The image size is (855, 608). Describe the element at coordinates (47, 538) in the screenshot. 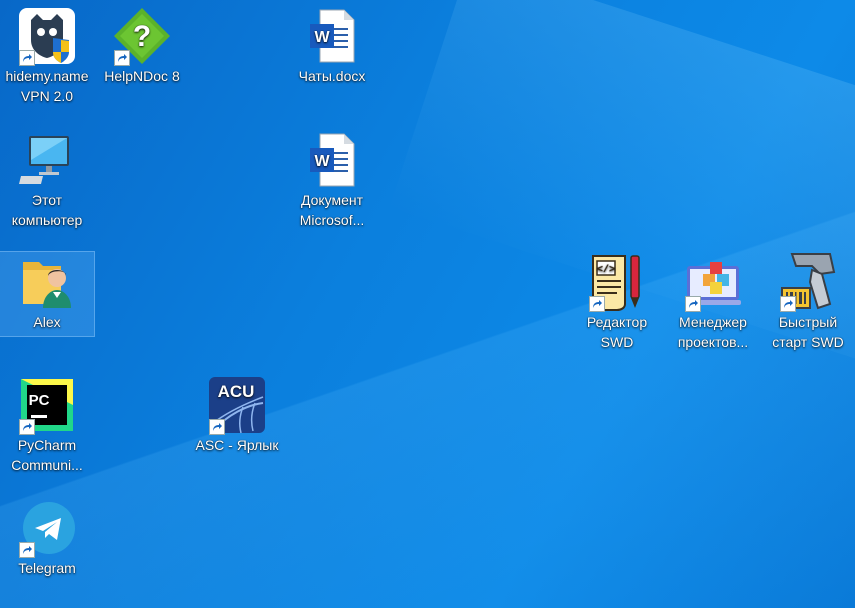

I see `desktop-icon-telegram: Telegram` at that location.